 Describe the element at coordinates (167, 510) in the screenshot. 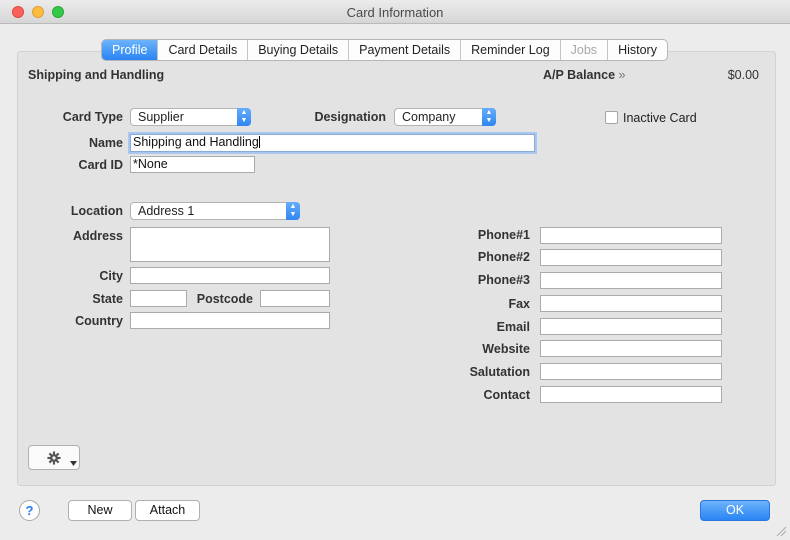

I see `attach-button: Attach` at that location.